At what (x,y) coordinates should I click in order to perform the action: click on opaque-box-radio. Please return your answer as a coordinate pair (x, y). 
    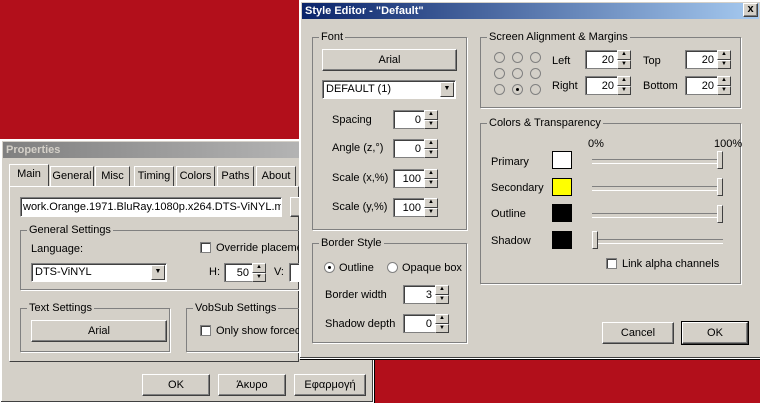
    Looking at the image, I should click on (392, 267).